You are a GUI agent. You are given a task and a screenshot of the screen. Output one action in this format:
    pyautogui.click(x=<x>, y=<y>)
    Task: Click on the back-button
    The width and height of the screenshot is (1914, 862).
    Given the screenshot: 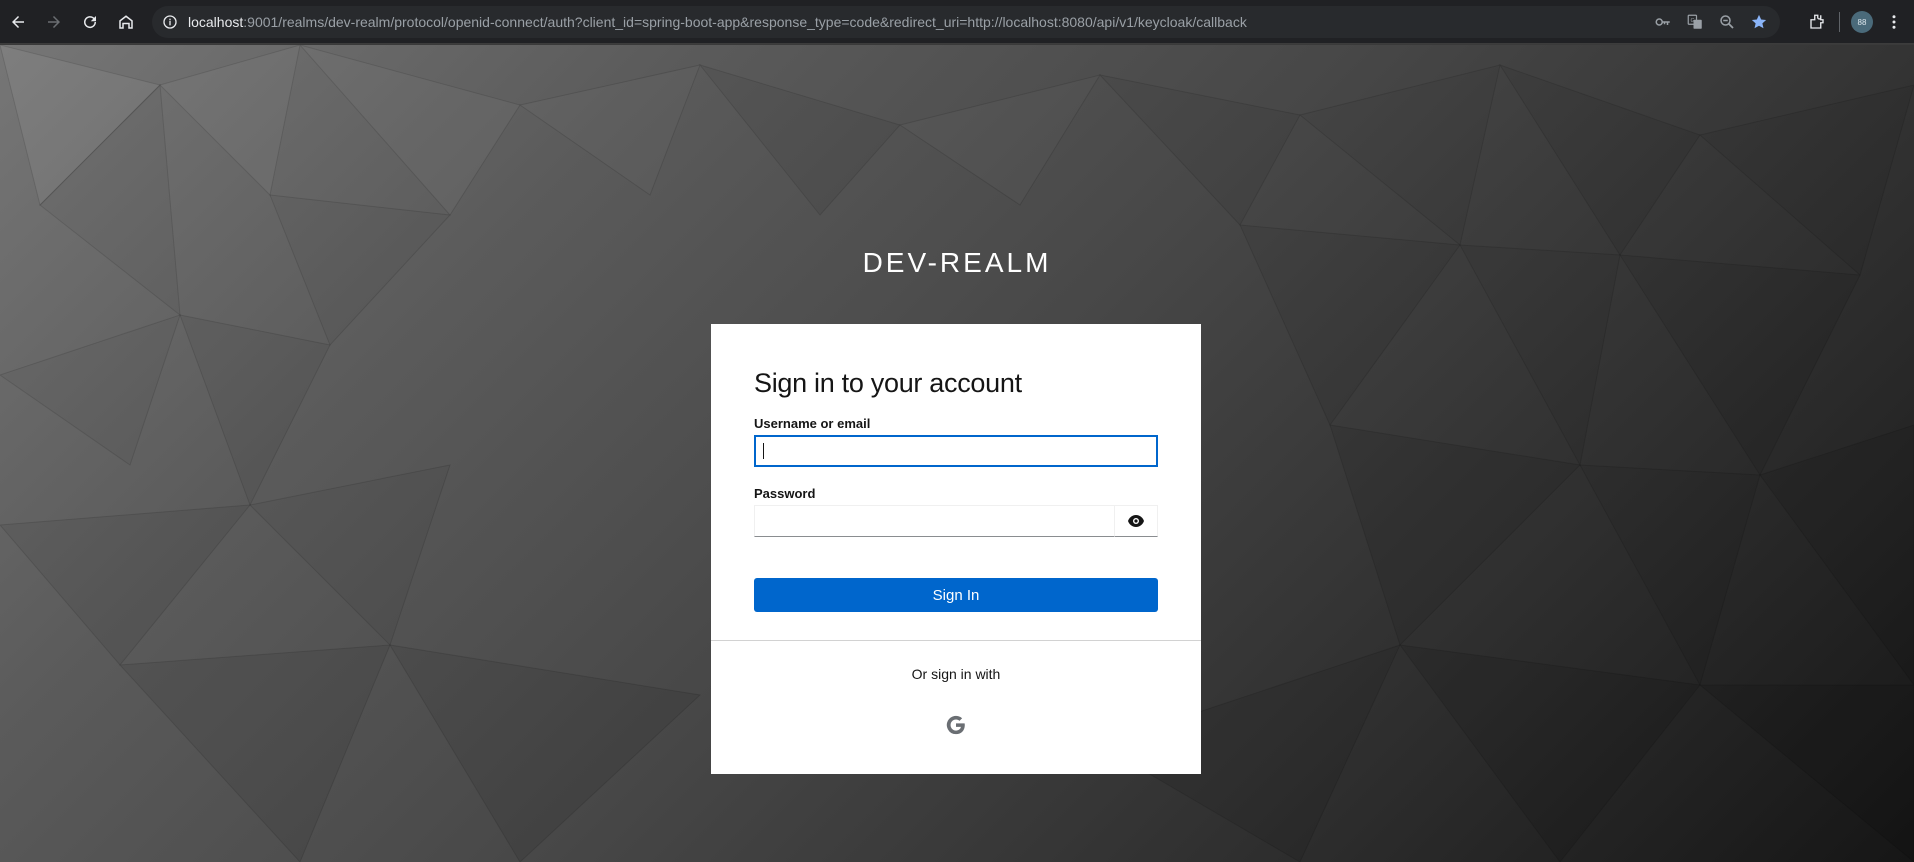 What is the action you would take?
    pyautogui.click(x=18, y=22)
    